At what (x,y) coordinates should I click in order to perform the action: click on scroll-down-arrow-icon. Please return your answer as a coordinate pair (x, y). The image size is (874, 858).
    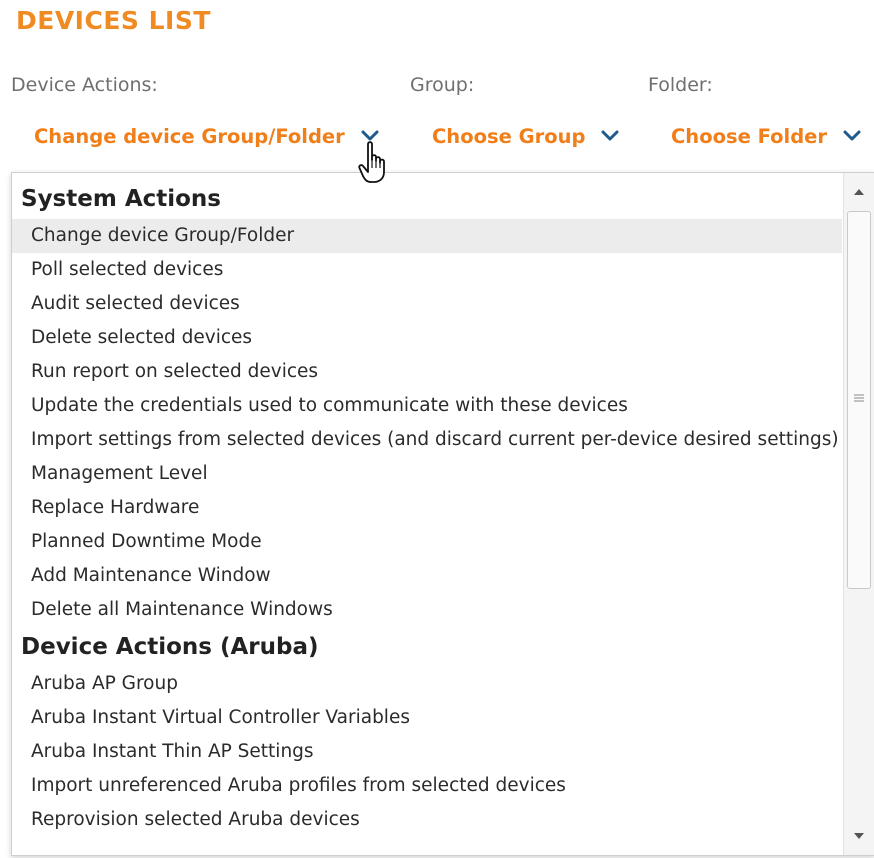
    Looking at the image, I should click on (859, 836).